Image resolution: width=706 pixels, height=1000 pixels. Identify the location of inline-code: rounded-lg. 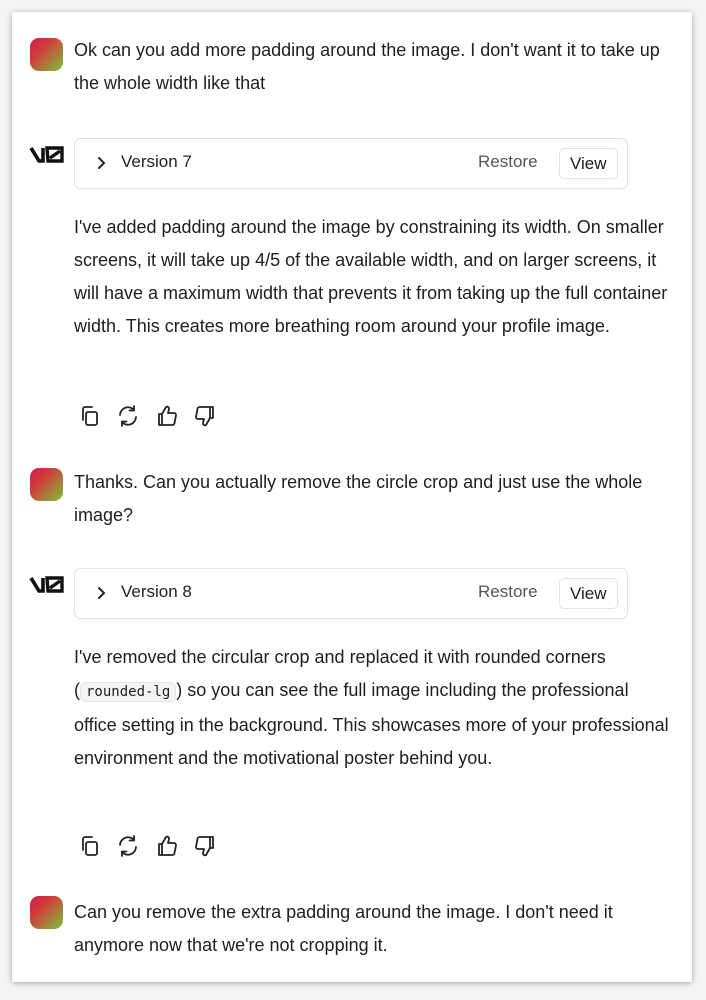
(128, 692).